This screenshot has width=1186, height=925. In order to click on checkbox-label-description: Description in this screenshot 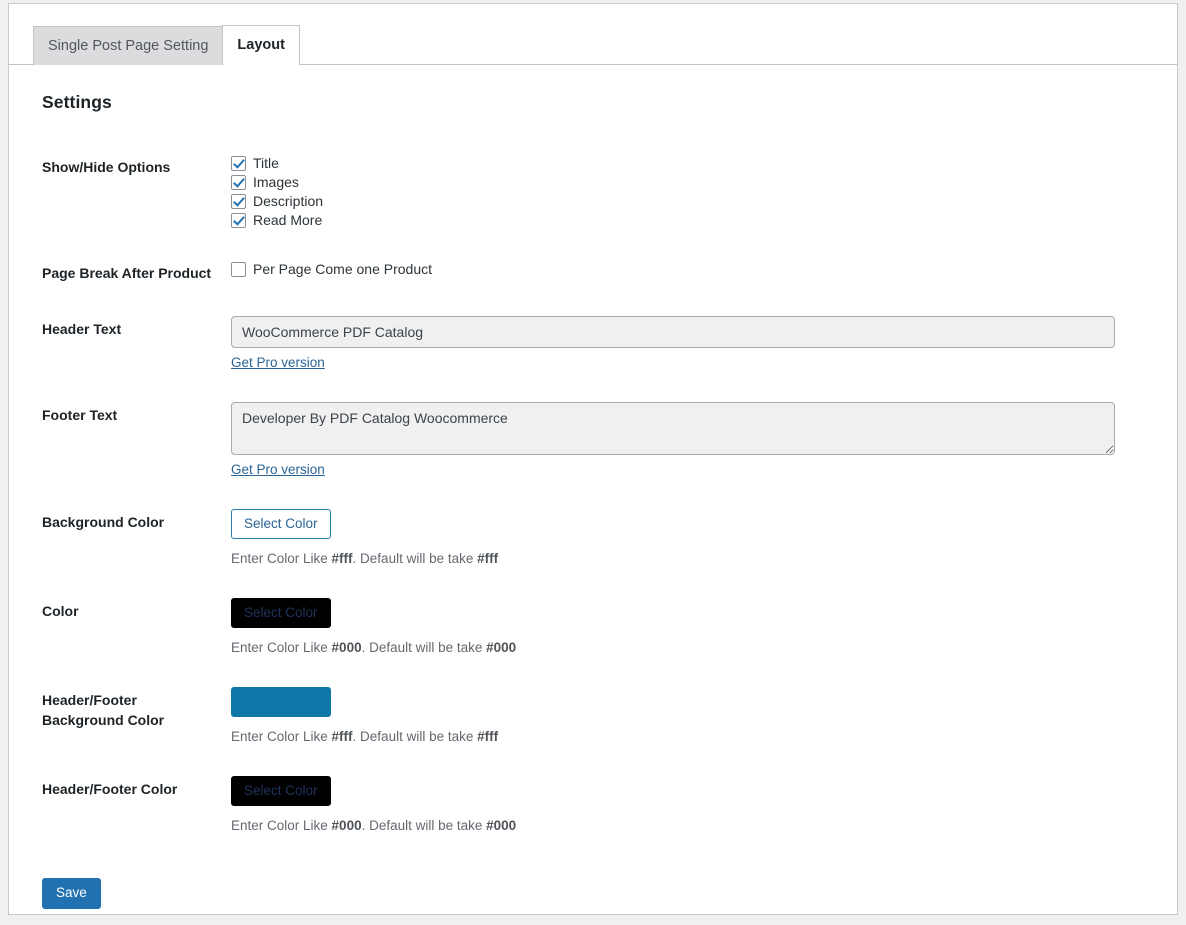, I will do `click(288, 201)`.